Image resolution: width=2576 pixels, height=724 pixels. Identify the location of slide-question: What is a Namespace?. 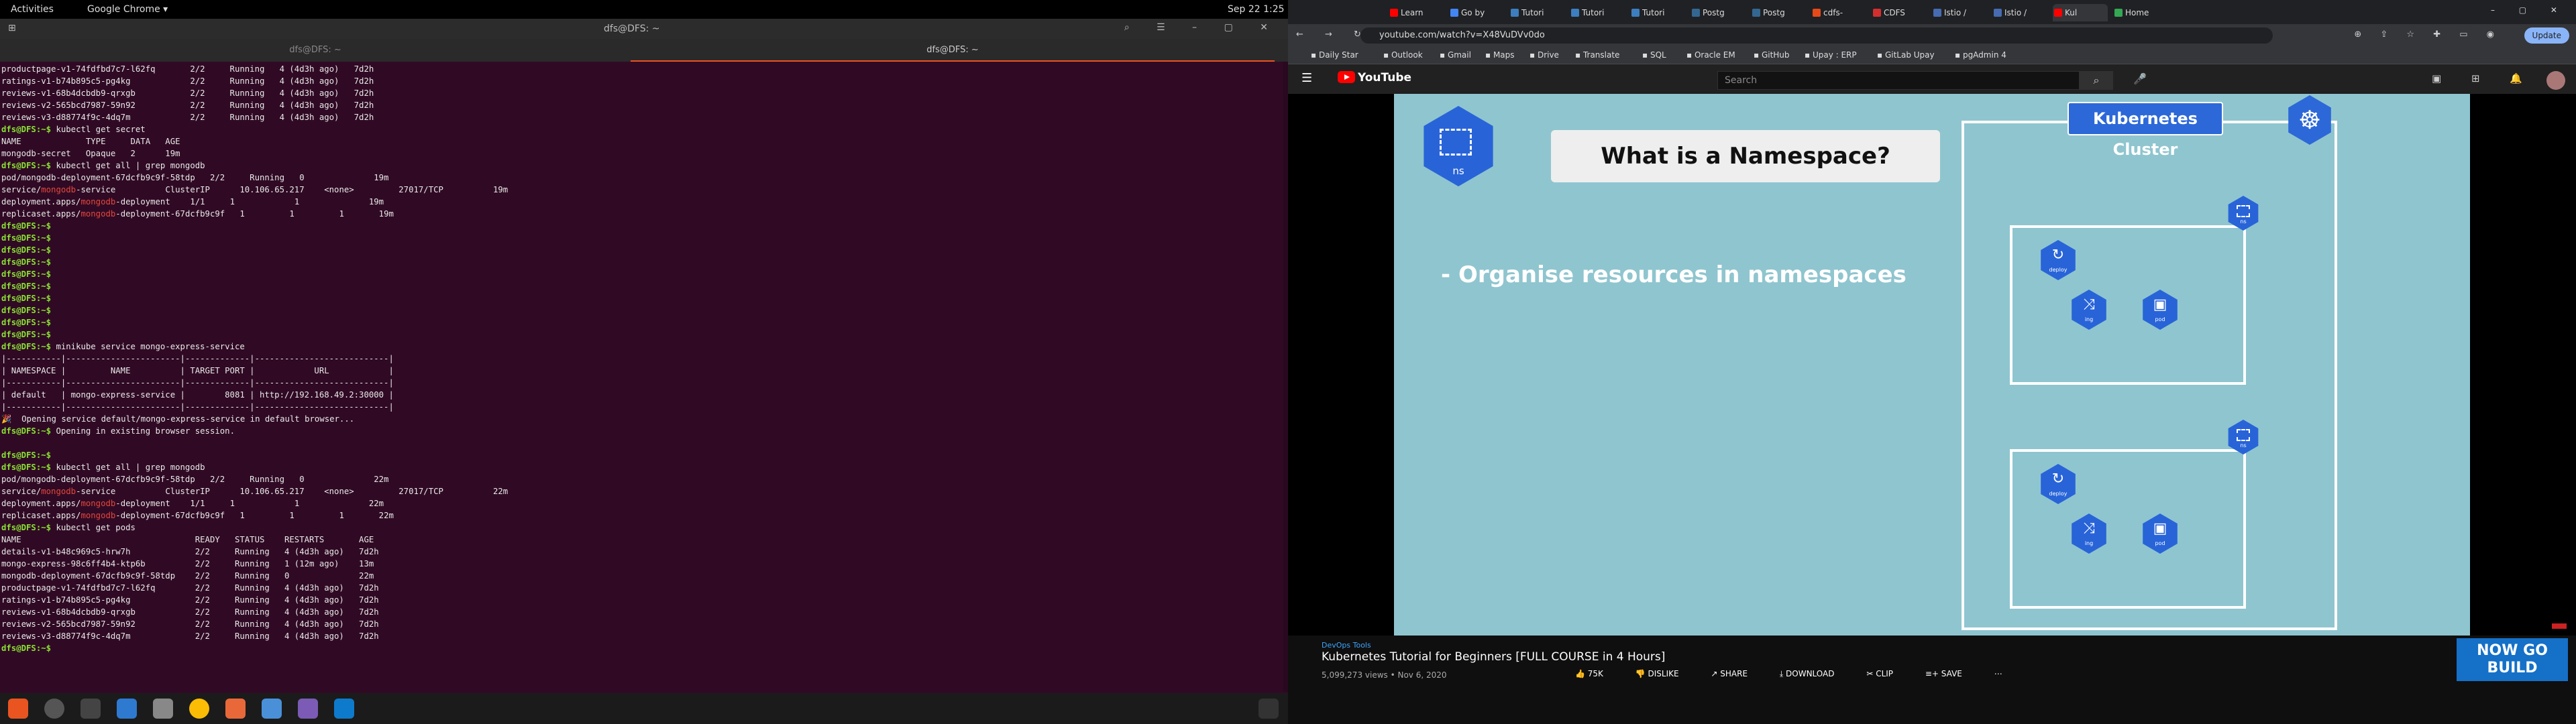
(1745, 156).